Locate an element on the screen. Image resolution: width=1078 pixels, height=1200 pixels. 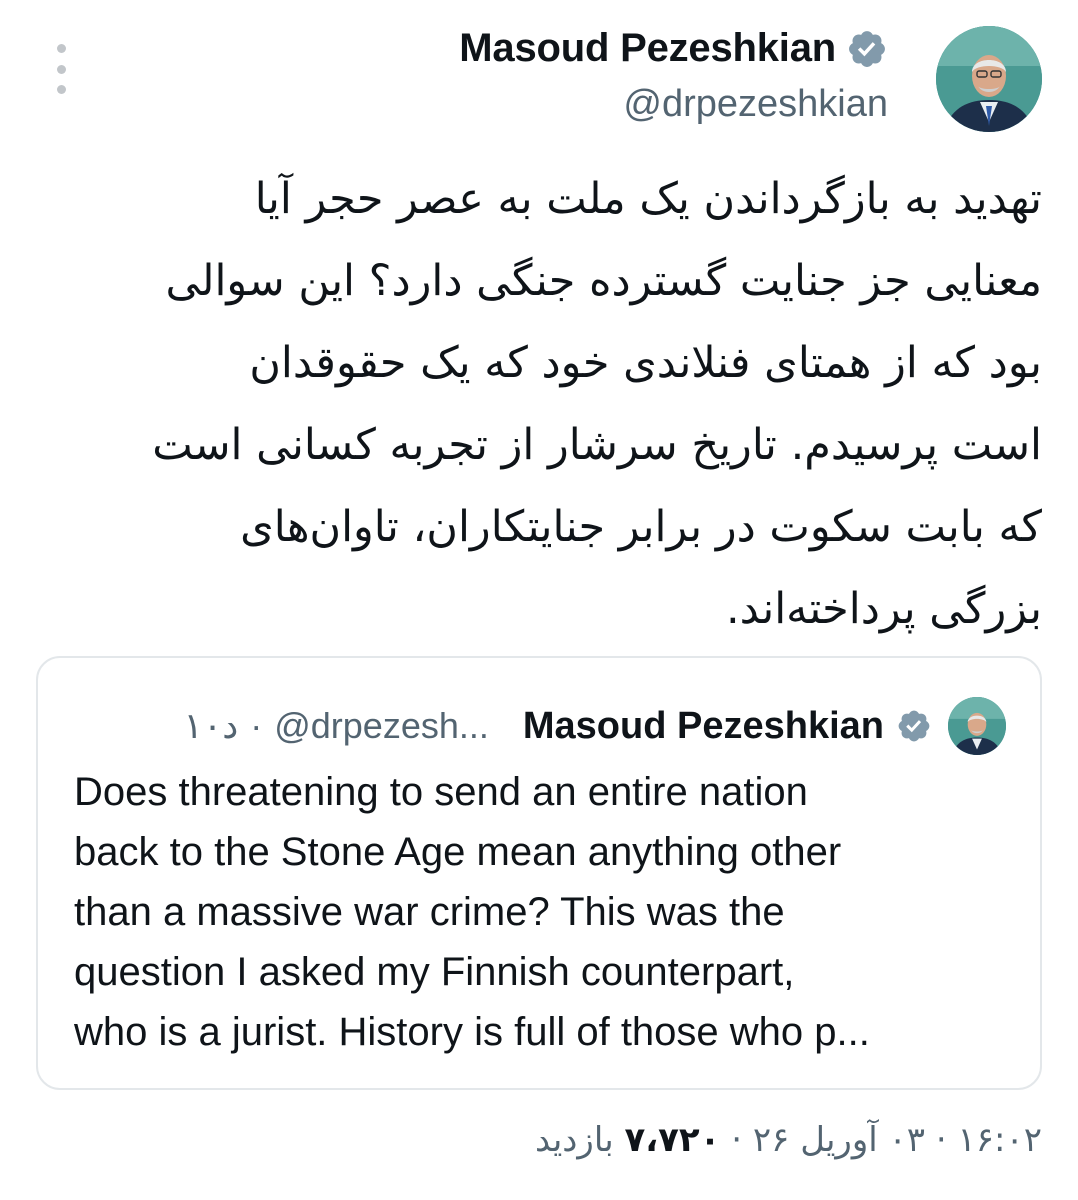
author-avatar is located at coordinates (989, 79).